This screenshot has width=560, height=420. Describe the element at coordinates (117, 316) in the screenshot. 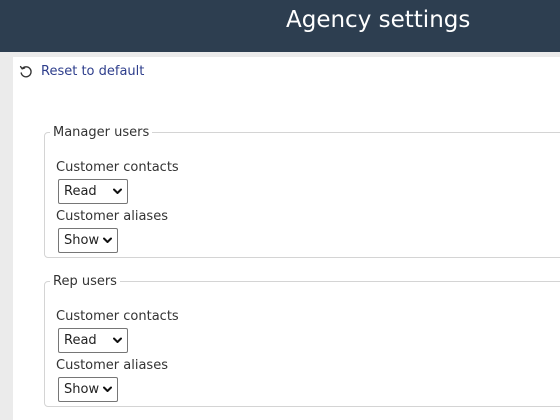

I see `rep-customer-contacts-label: Customer contacts` at that location.